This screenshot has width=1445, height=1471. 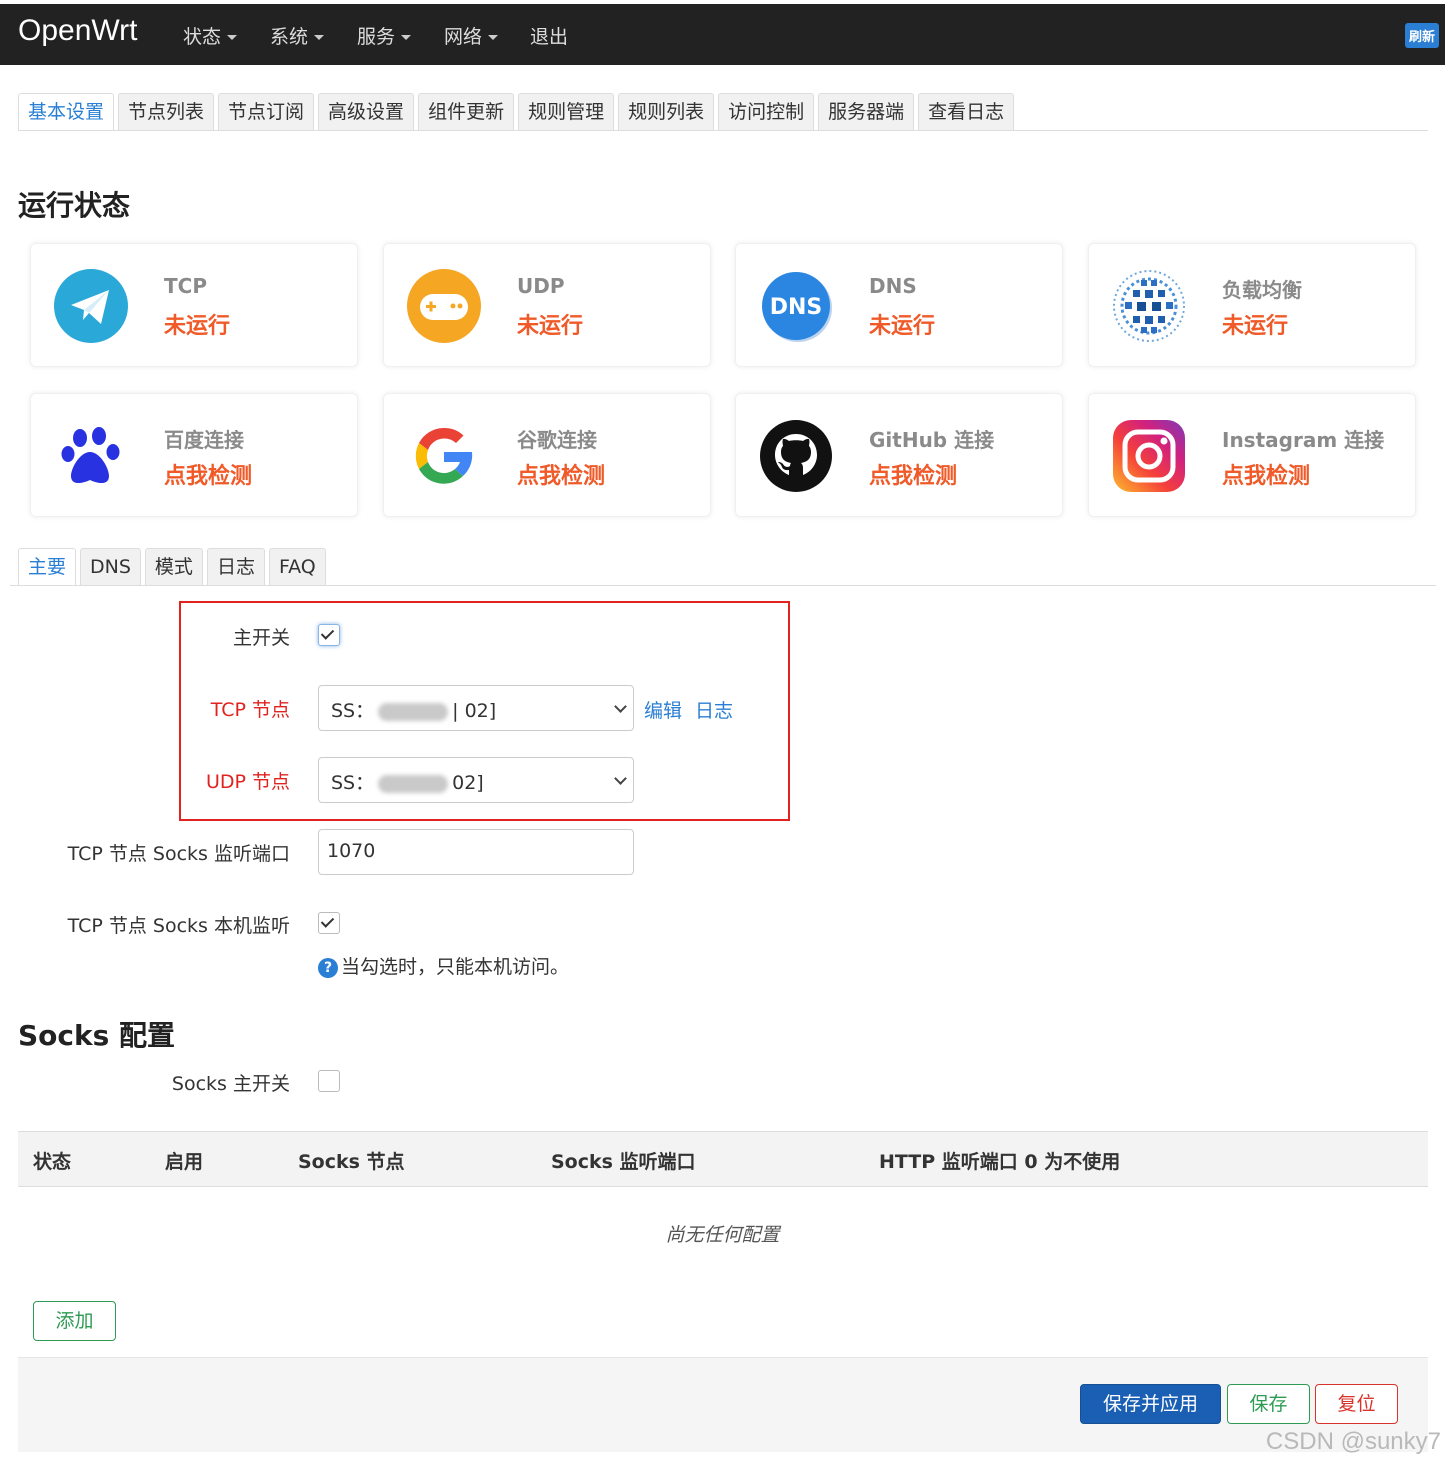 I want to click on socks-port-label: TCP 节点 Socks 监听端口, so click(x=178, y=854).